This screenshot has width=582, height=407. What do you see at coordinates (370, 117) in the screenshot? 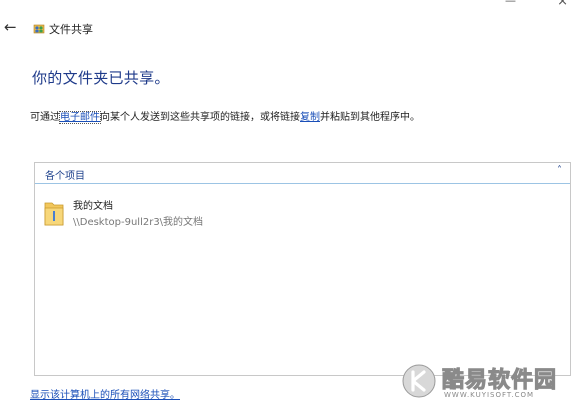
I see `description-part-3: 并粘贴到其他程序中。` at bounding box center [370, 117].